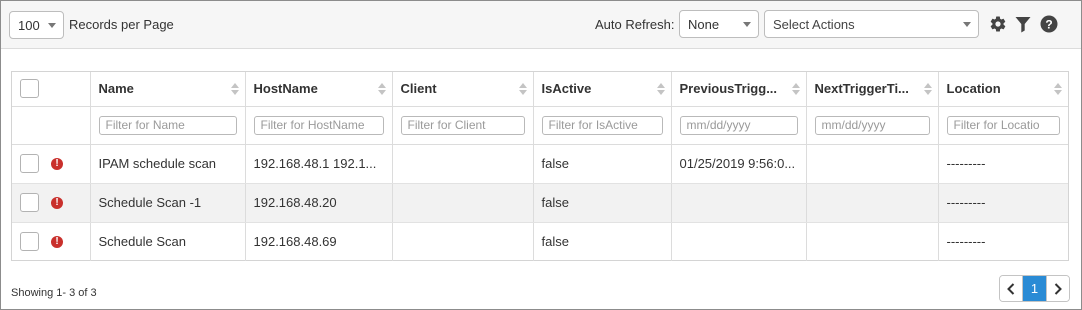 This screenshot has width=1082, height=310. I want to click on cell-name: Schedule Scan, so click(168, 241).